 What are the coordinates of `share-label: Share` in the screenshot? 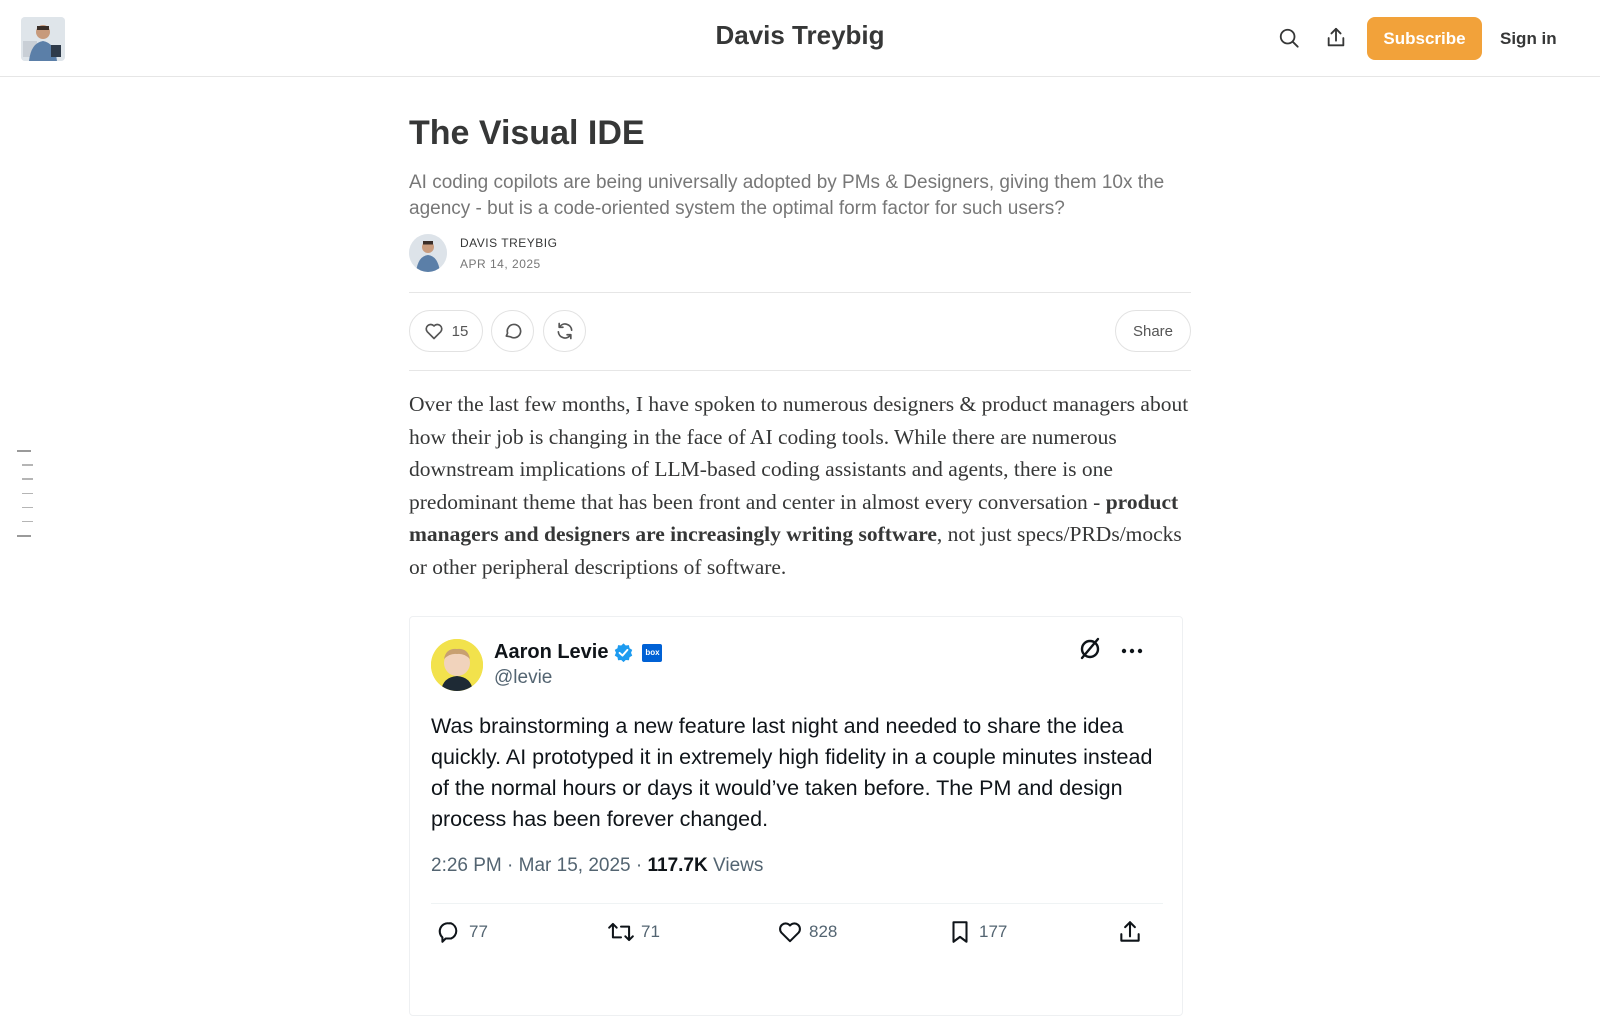 It's located at (1153, 331).